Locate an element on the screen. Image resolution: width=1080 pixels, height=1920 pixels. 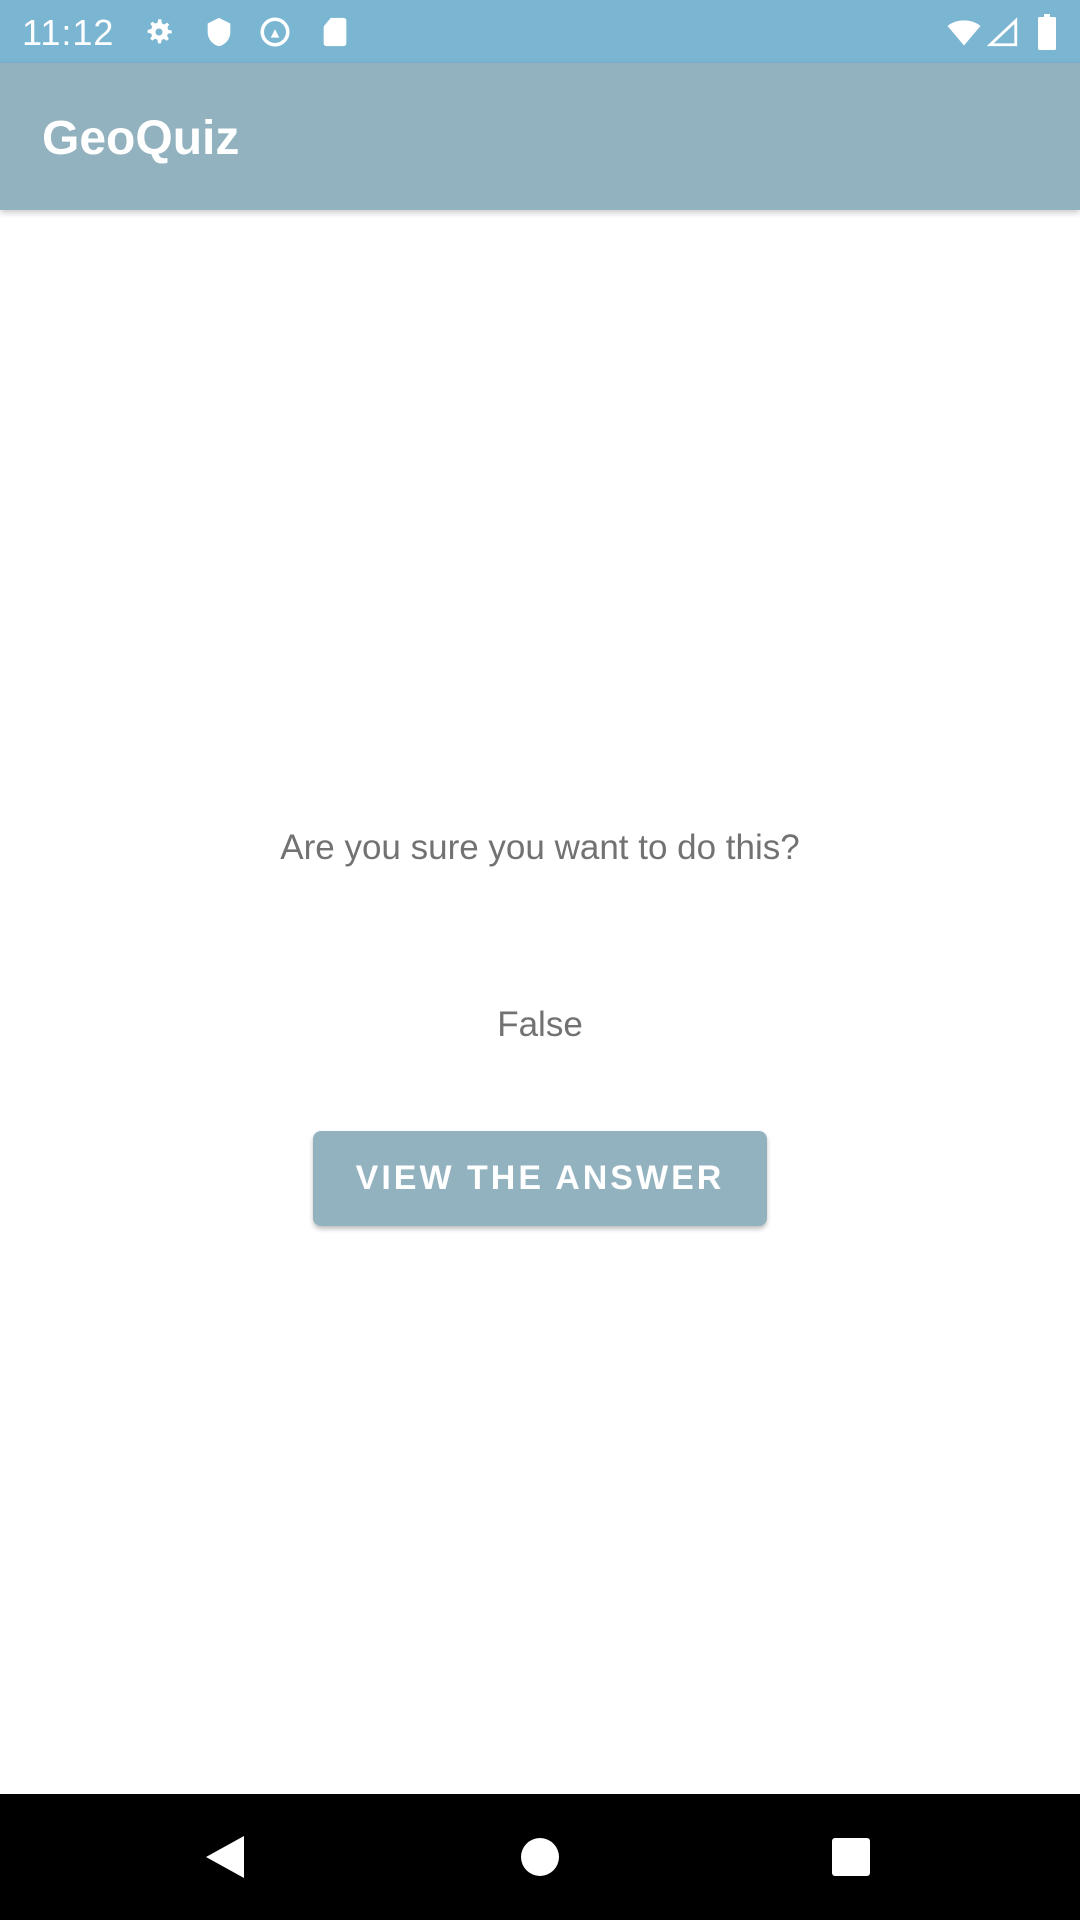
home-icon is located at coordinates (540, 1857).